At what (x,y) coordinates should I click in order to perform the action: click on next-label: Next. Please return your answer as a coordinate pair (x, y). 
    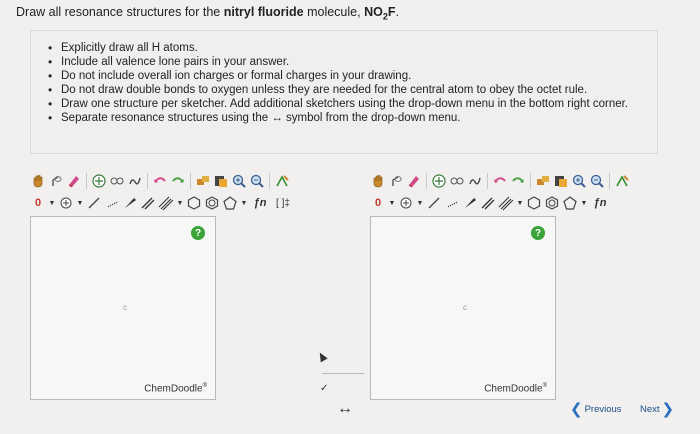
    Looking at the image, I should click on (650, 409).